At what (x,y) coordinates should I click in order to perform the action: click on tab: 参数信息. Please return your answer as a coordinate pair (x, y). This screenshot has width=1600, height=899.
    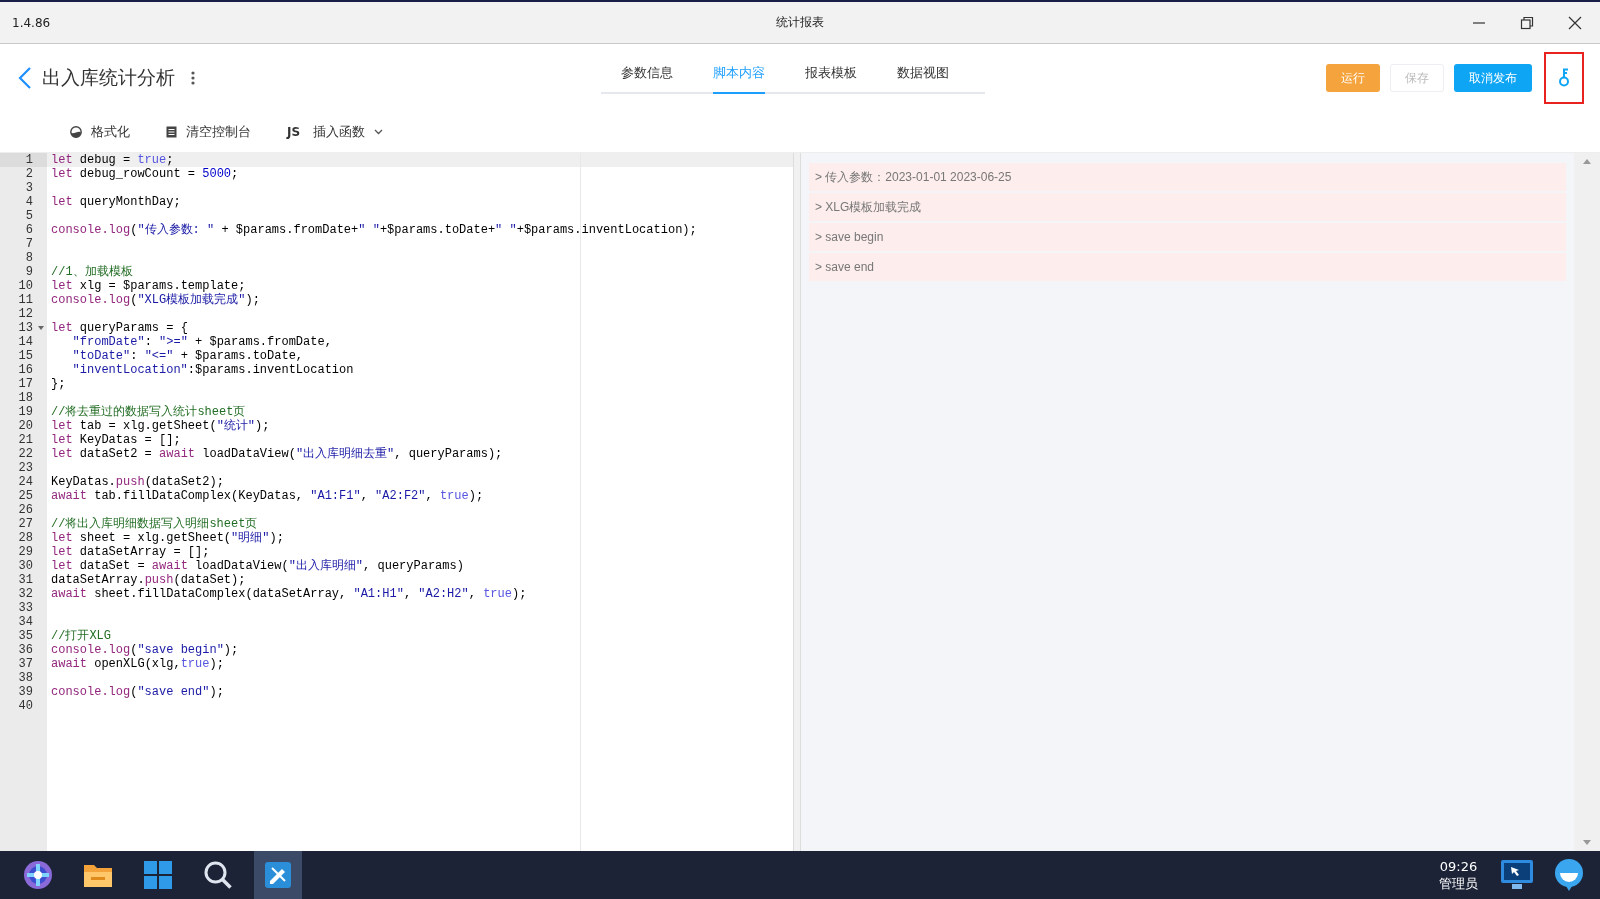
    Looking at the image, I should click on (647, 75).